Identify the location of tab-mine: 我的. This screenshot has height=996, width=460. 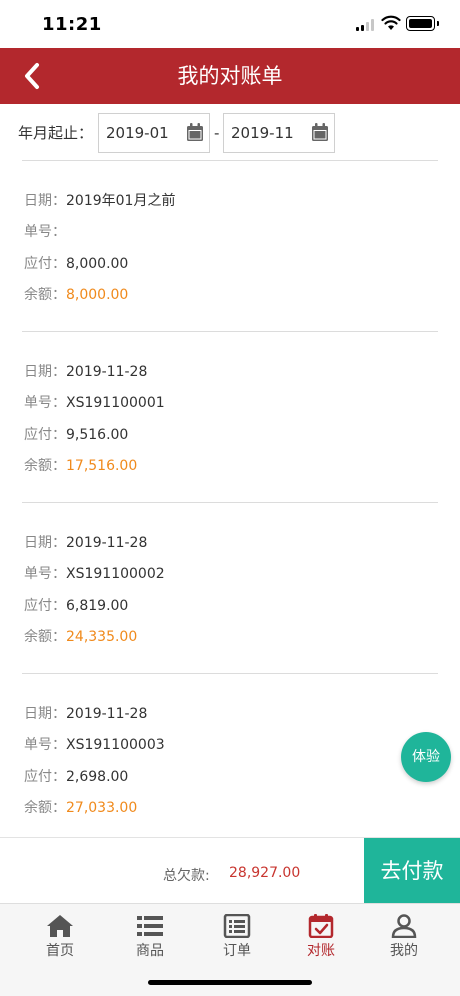
(404, 939).